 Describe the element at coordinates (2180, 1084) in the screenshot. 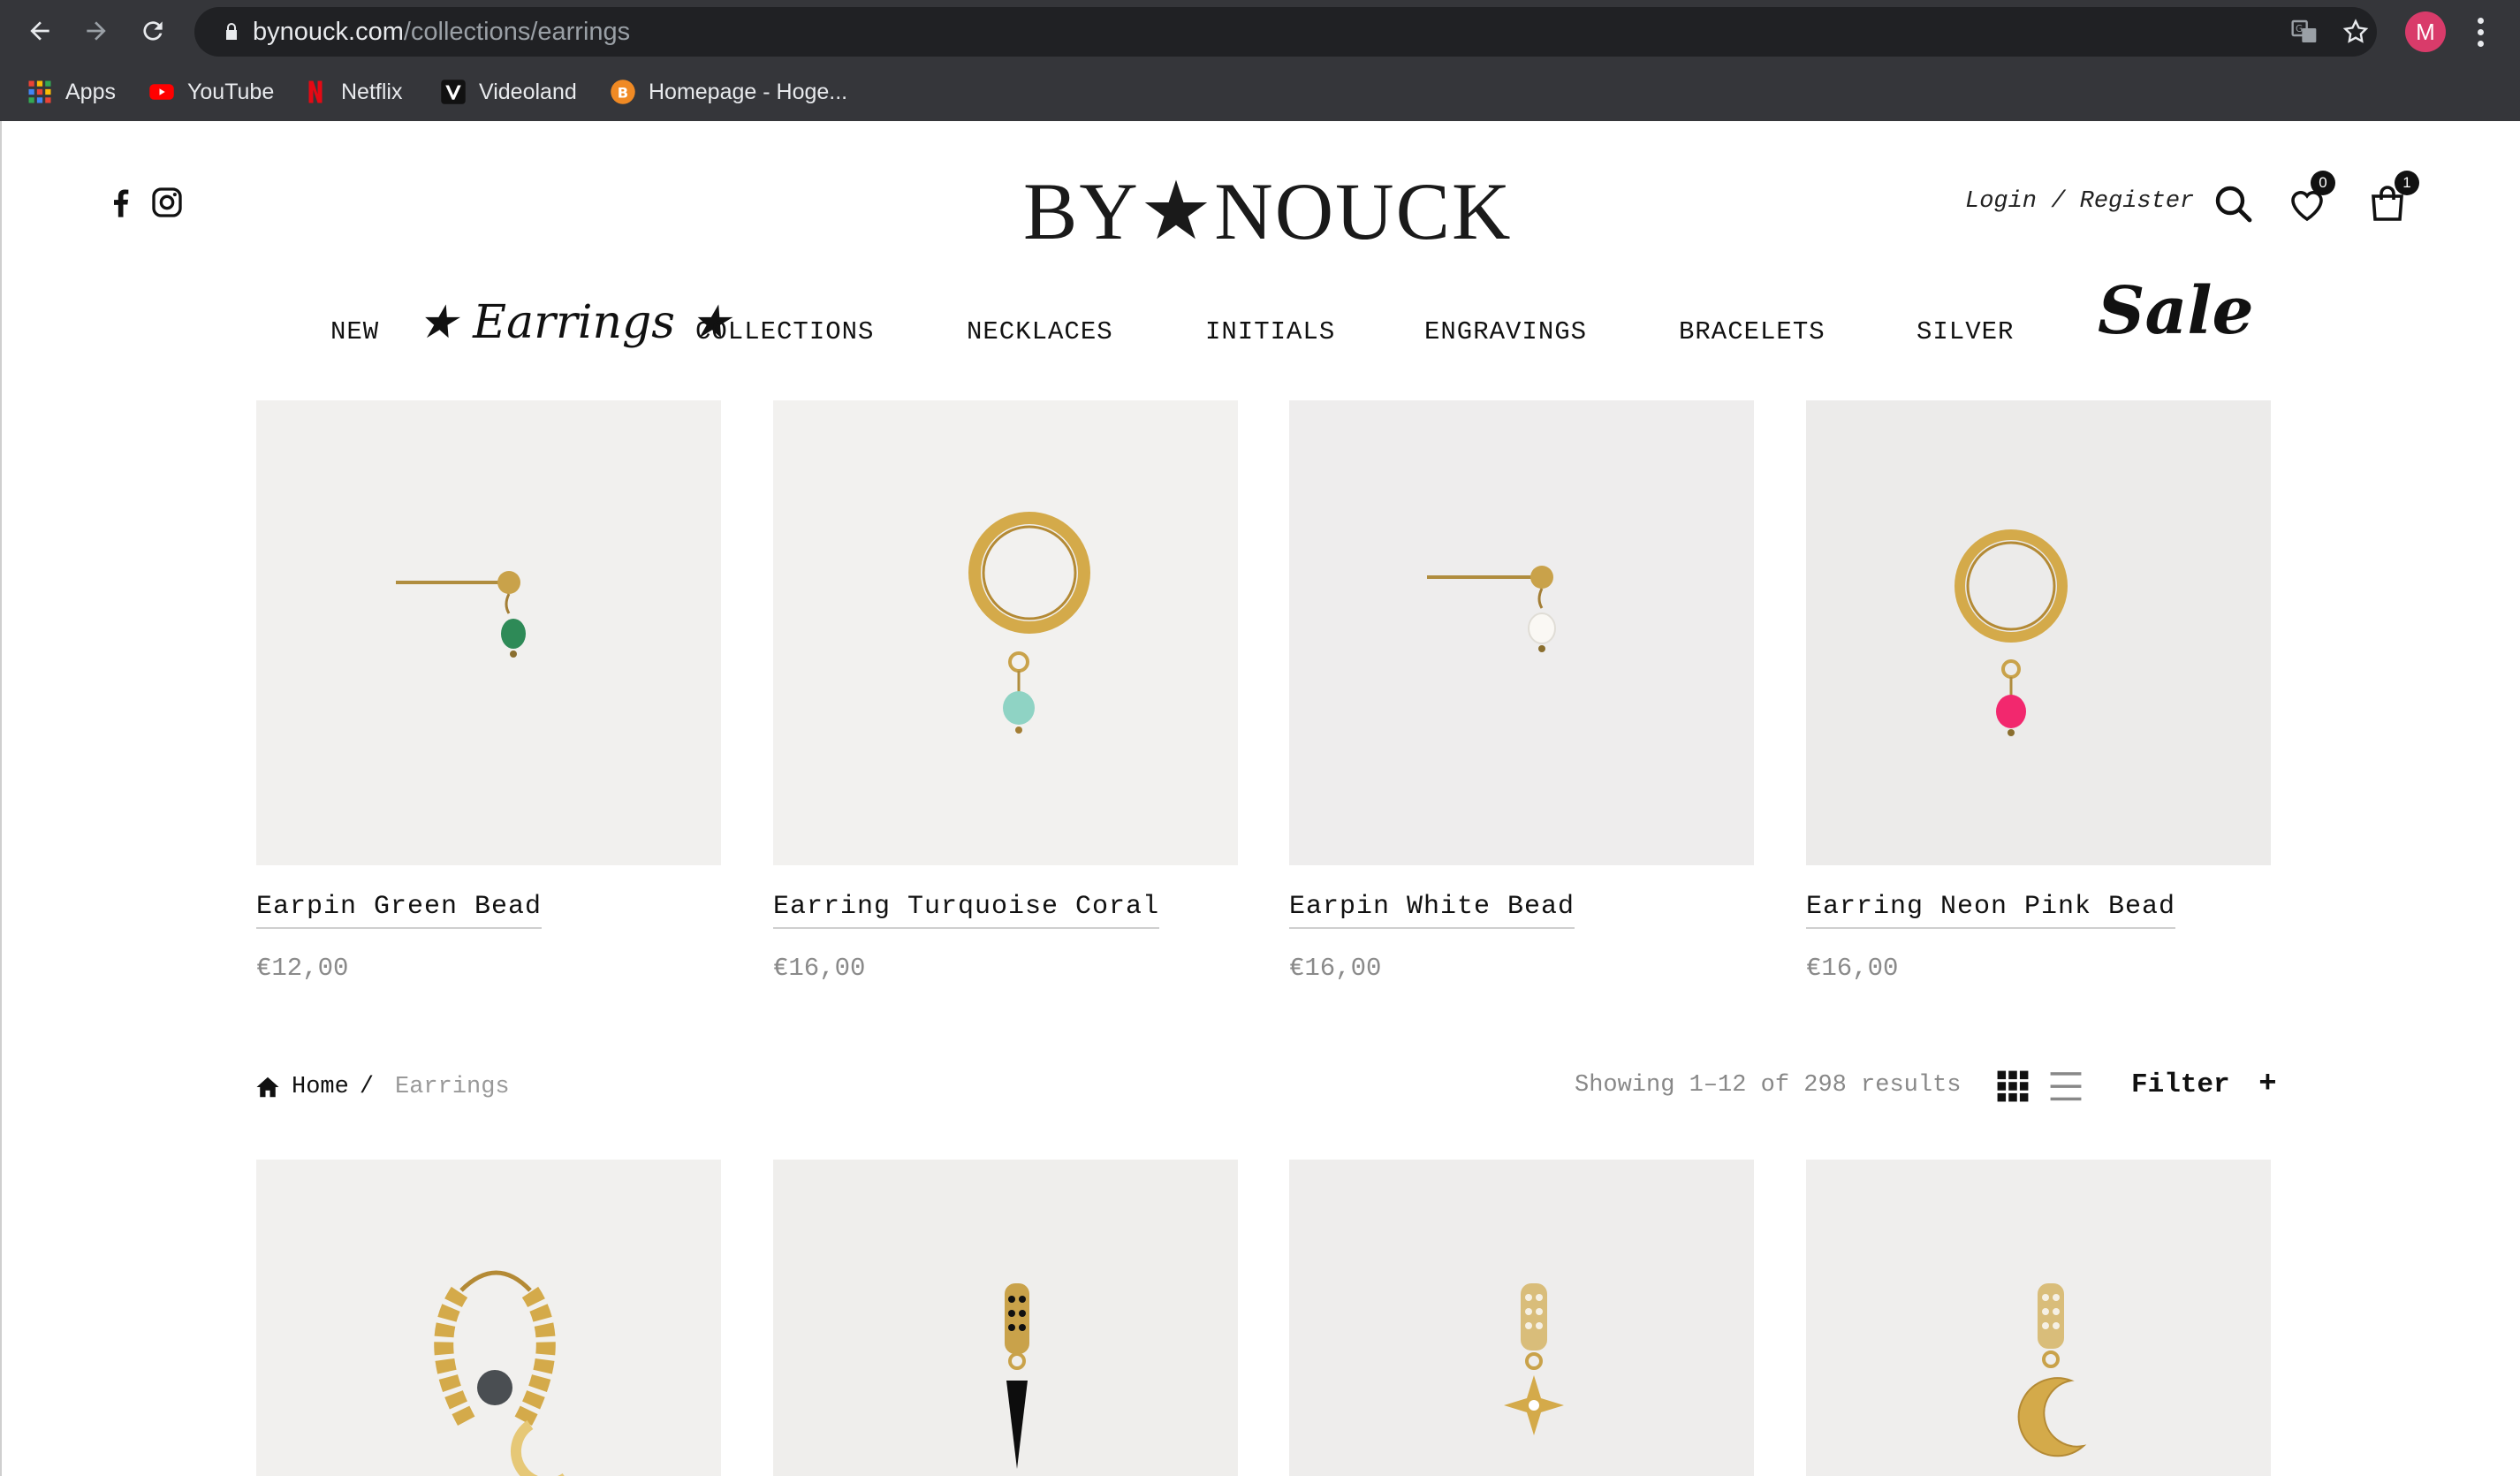

I see `filter-label: Filter` at that location.